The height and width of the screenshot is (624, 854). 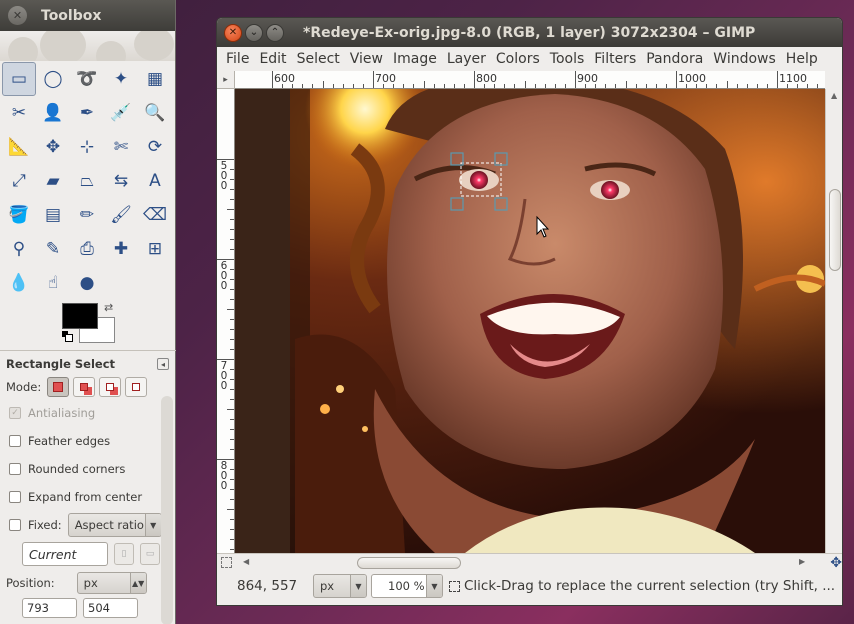 I want to click on scroll-right-icon: ▶, so click(x=802, y=561).